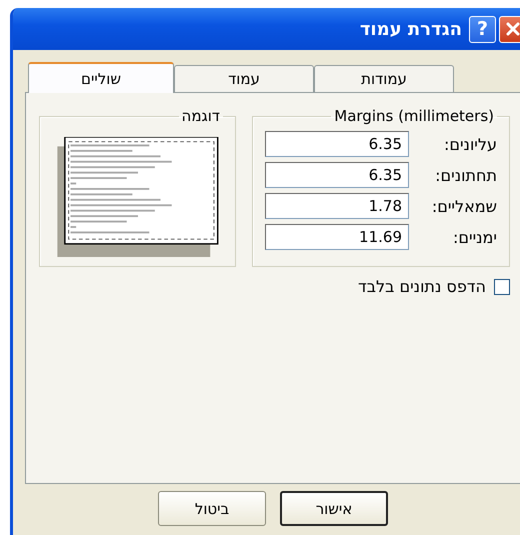 The image size is (520, 535). I want to click on group-title: Margins (millimeters), so click(414, 116).